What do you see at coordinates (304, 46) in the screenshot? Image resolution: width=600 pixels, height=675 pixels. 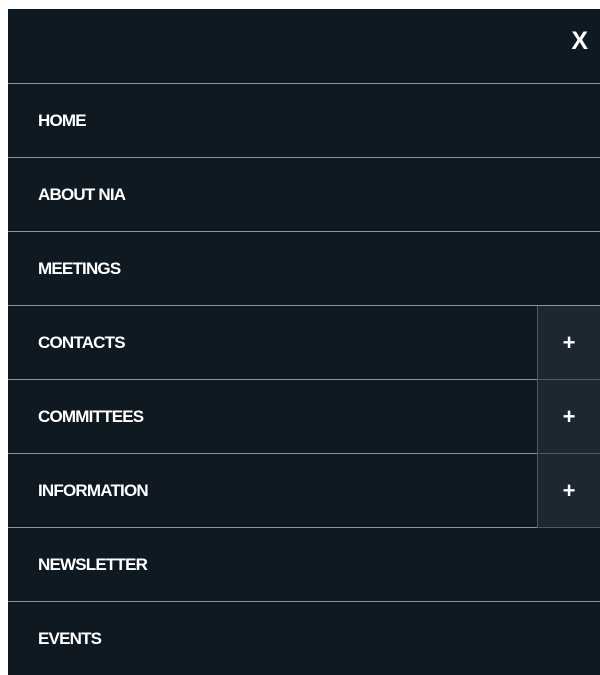 I see `menu-header: X` at bounding box center [304, 46].